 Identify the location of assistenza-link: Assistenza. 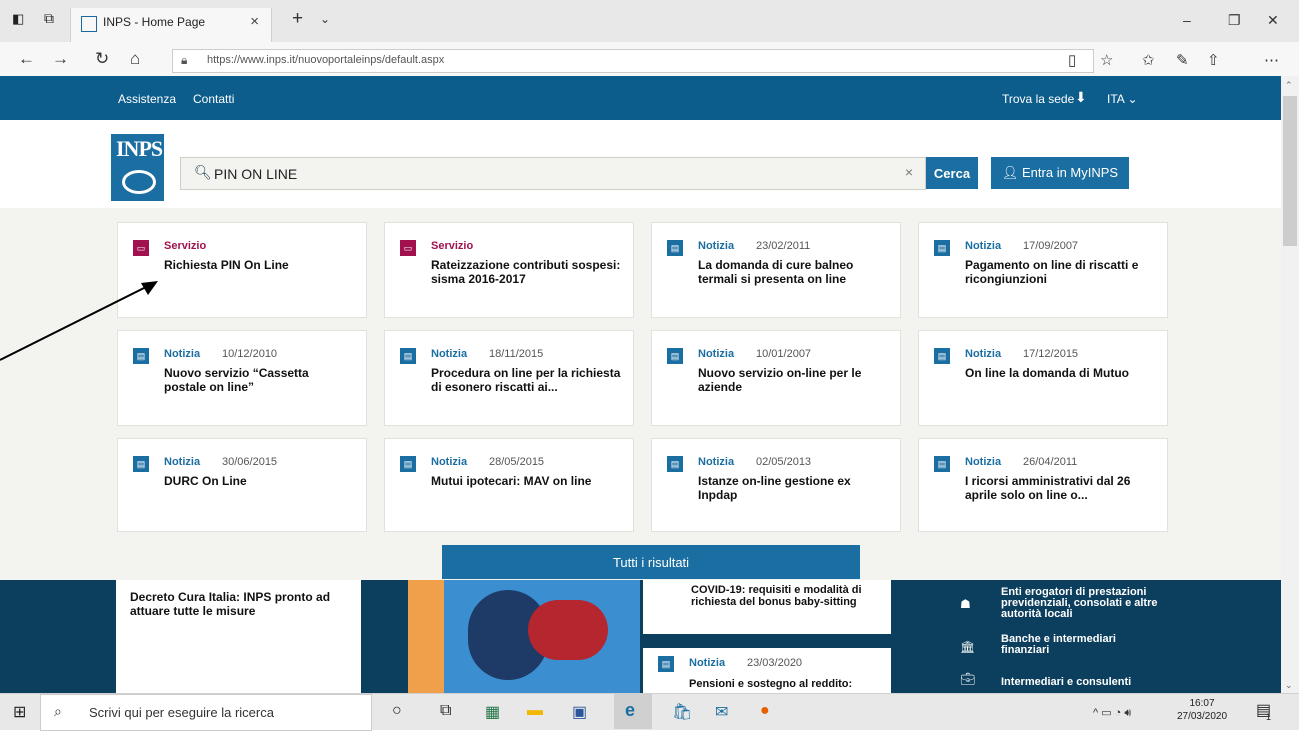
(147, 99).